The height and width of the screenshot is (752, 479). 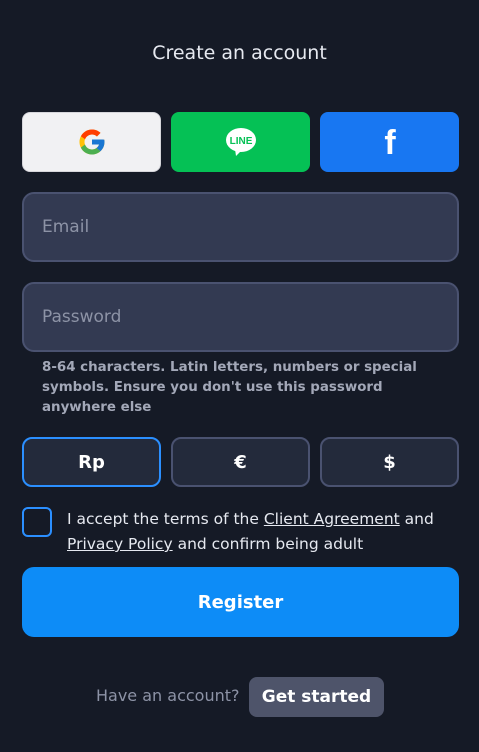 I want to click on terms-checkbox, so click(x=37, y=522).